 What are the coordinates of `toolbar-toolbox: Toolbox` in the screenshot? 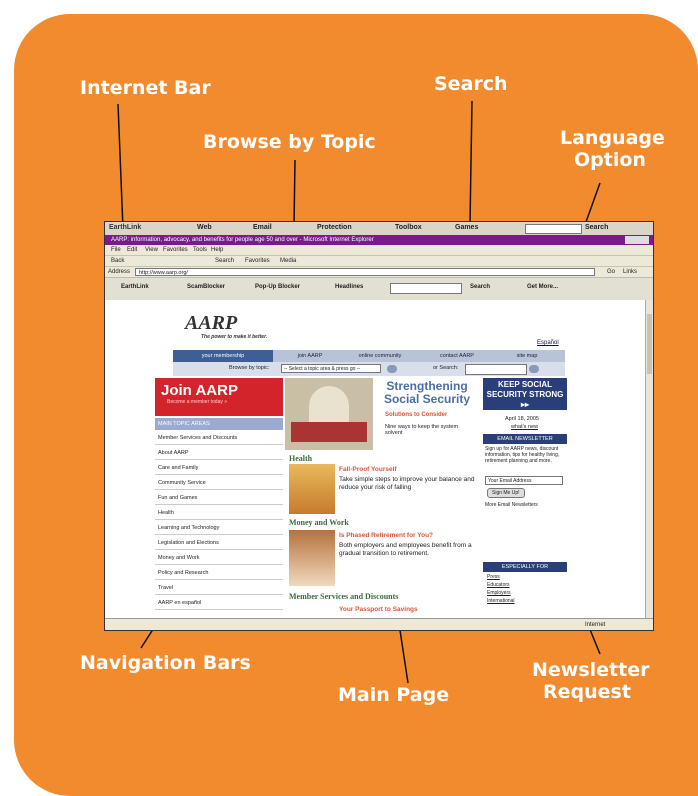 It's located at (408, 227).